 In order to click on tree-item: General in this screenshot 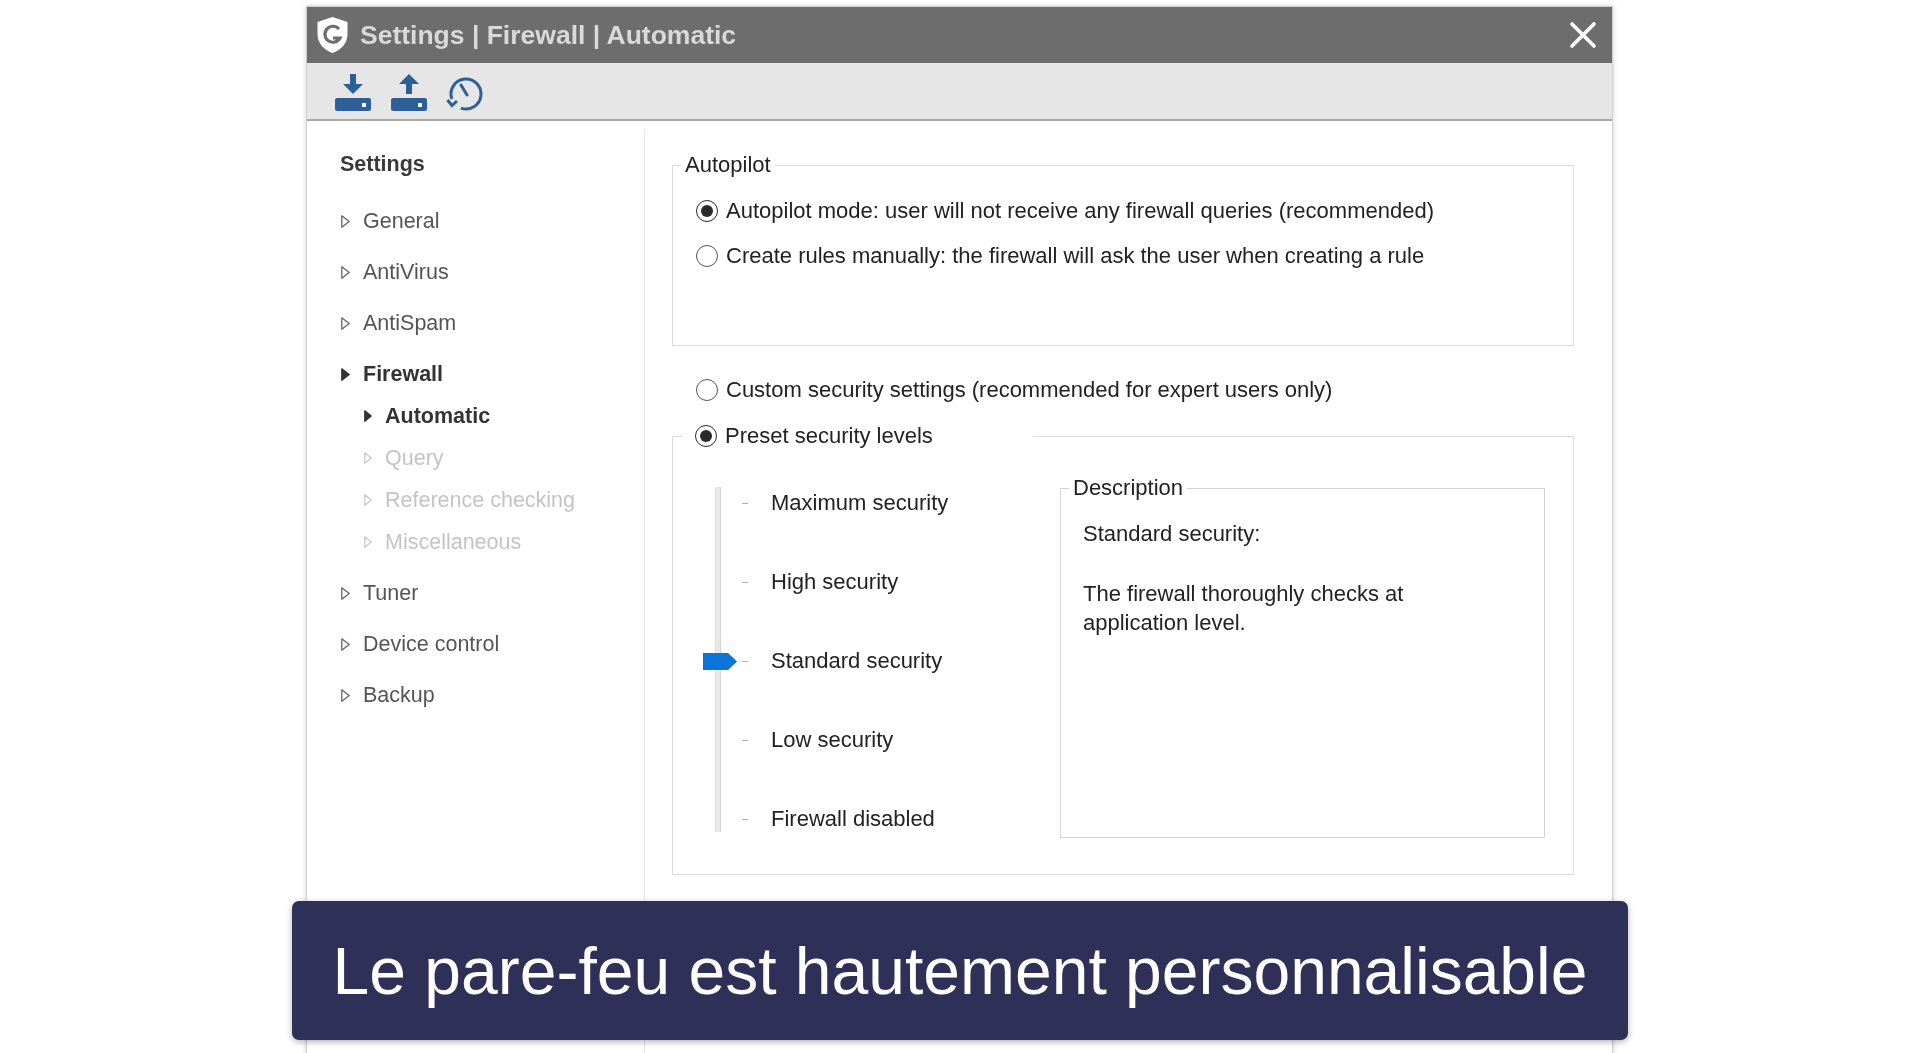, I will do `click(390, 221)`.